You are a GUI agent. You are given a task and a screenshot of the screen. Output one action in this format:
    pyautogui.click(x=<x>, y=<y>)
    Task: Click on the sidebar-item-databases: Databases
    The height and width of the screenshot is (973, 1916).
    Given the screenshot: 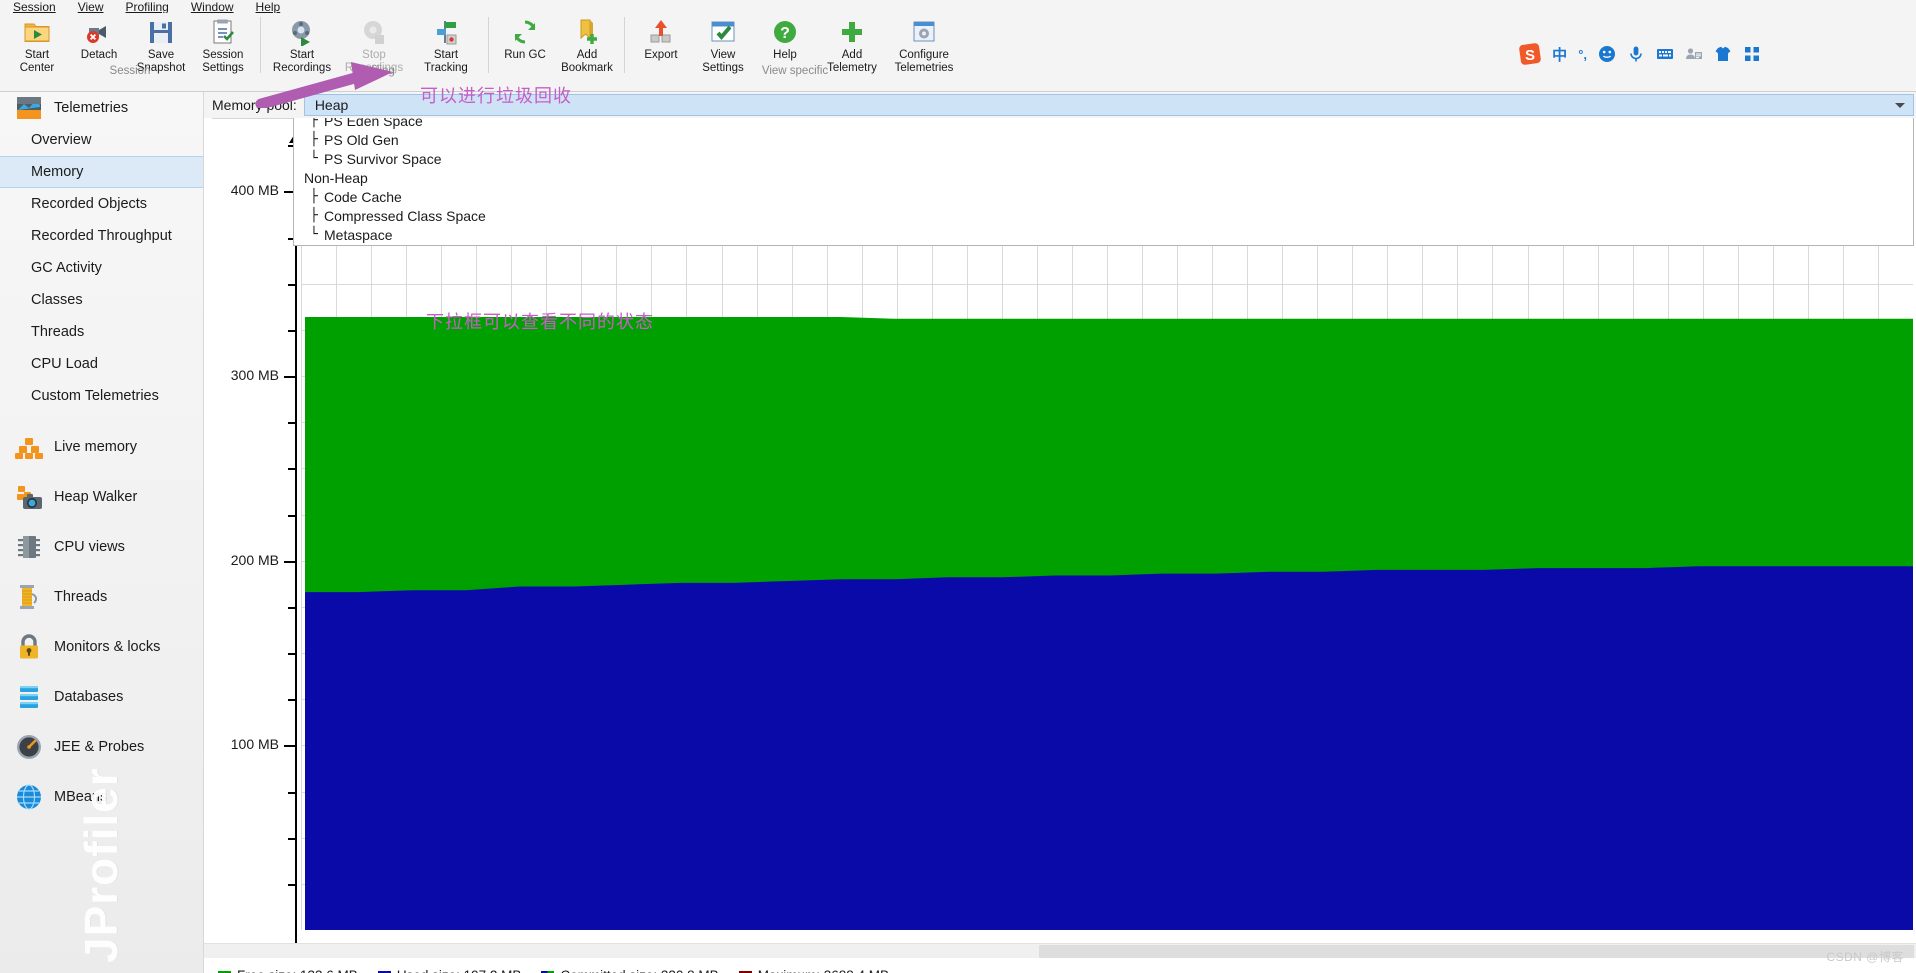 What is the action you would take?
    pyautogui.click(x=101, y=697)
    